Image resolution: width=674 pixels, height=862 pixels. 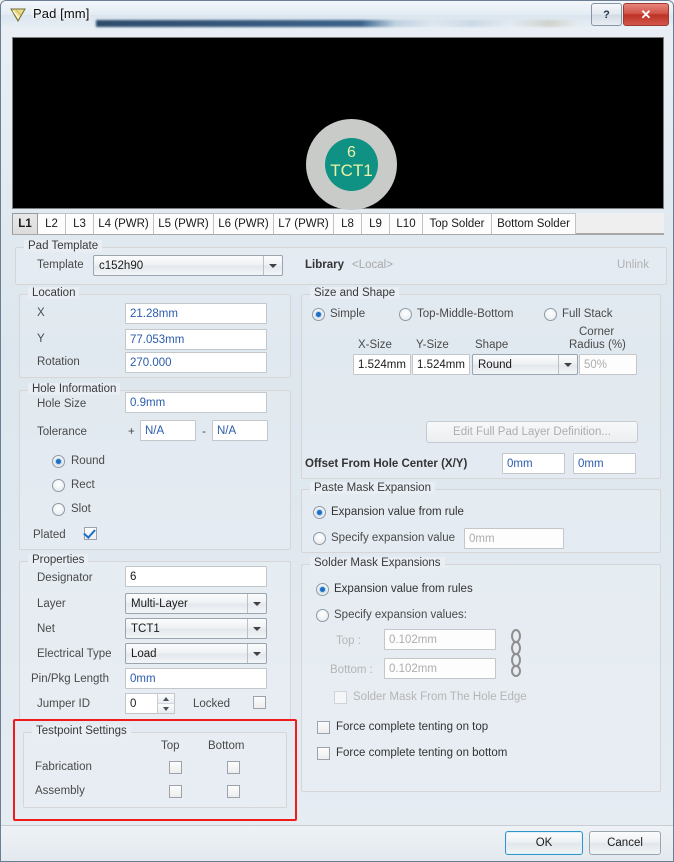 I want to click on electrical-type-label: Electrical Type, so click(x=74, y=654).